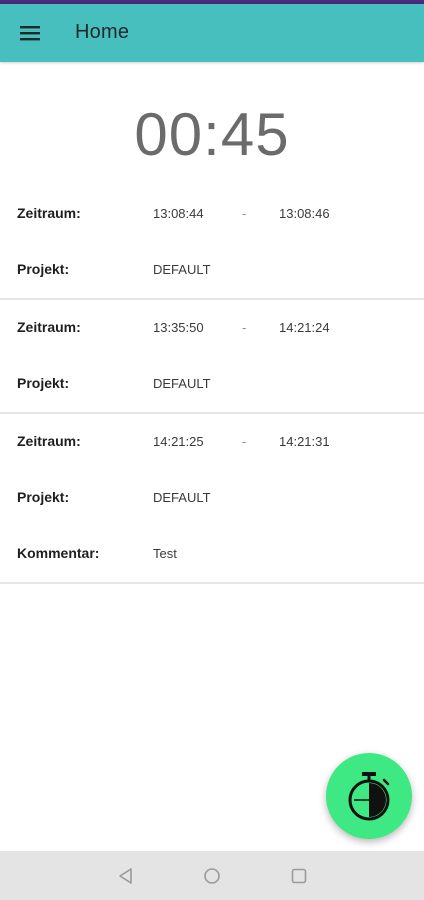  Describe the element at coordinates (212, 328) in the screenshot. I see `zeitraum-row: Zeitraum: 13:35:50 - 14:21:24` at that location.